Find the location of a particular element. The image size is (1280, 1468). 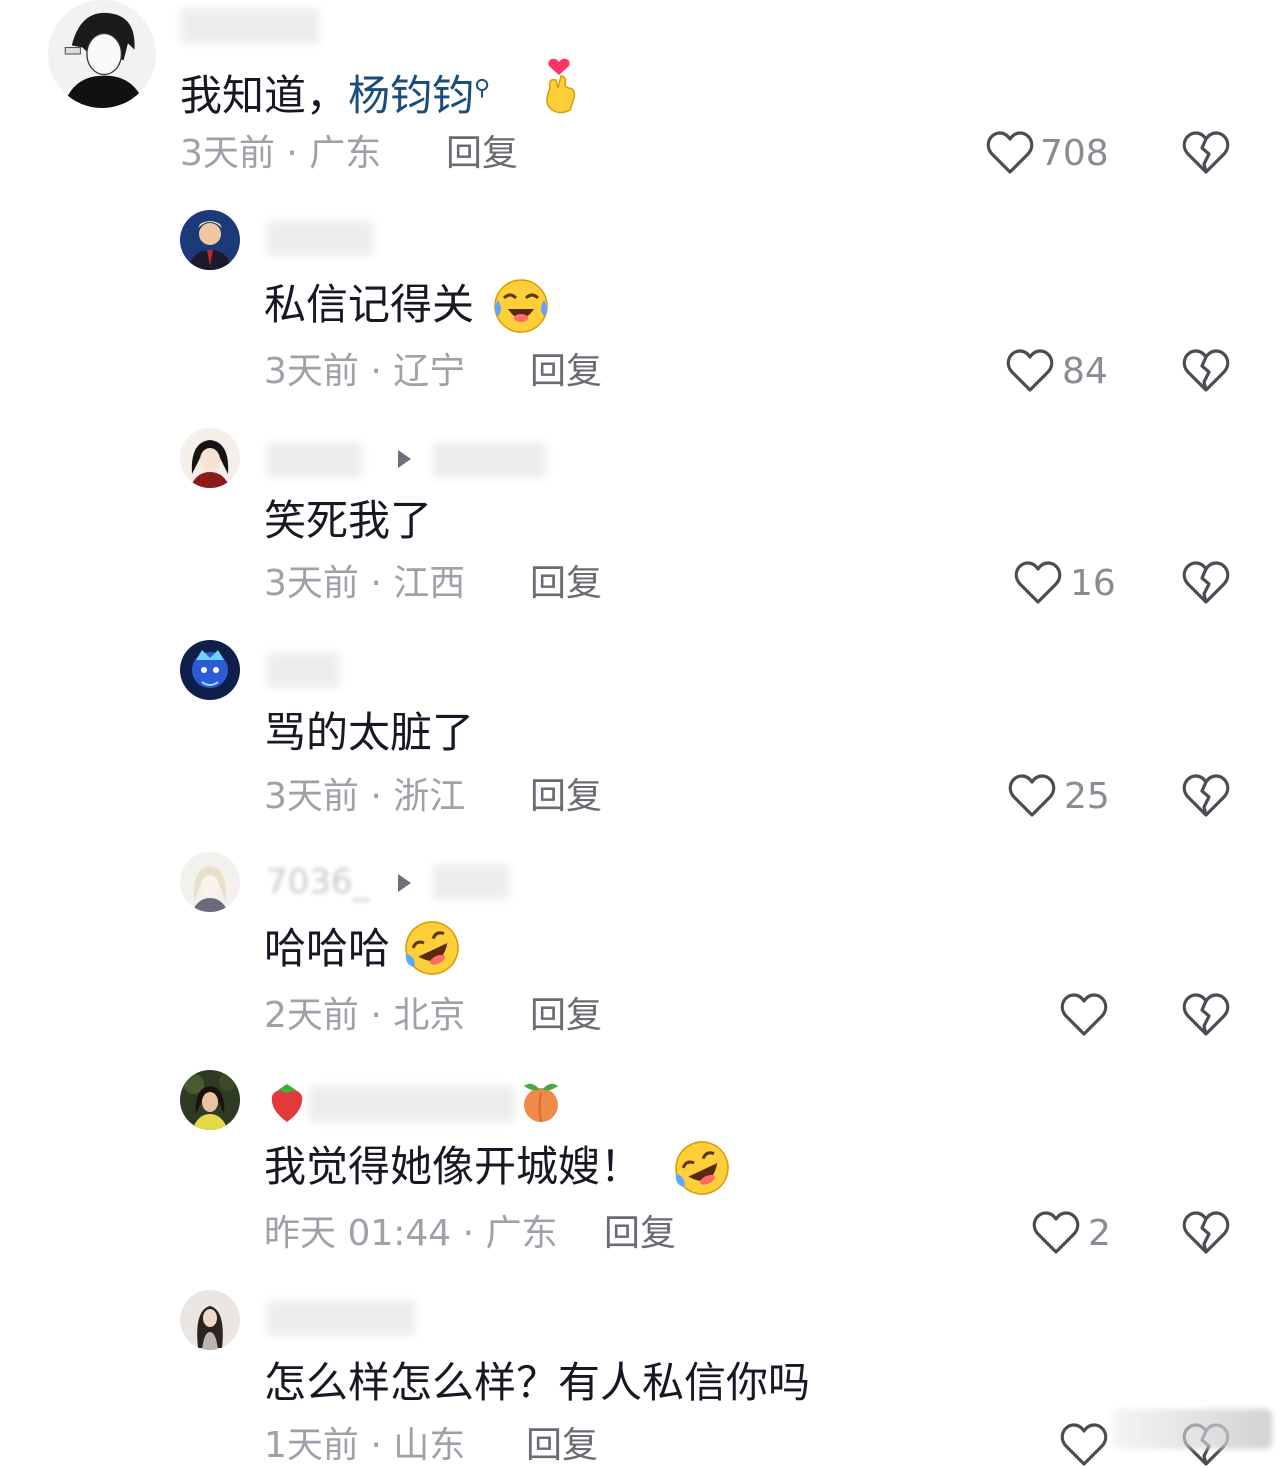

search-icon: ⚲ is located at coordinates (482, 88).